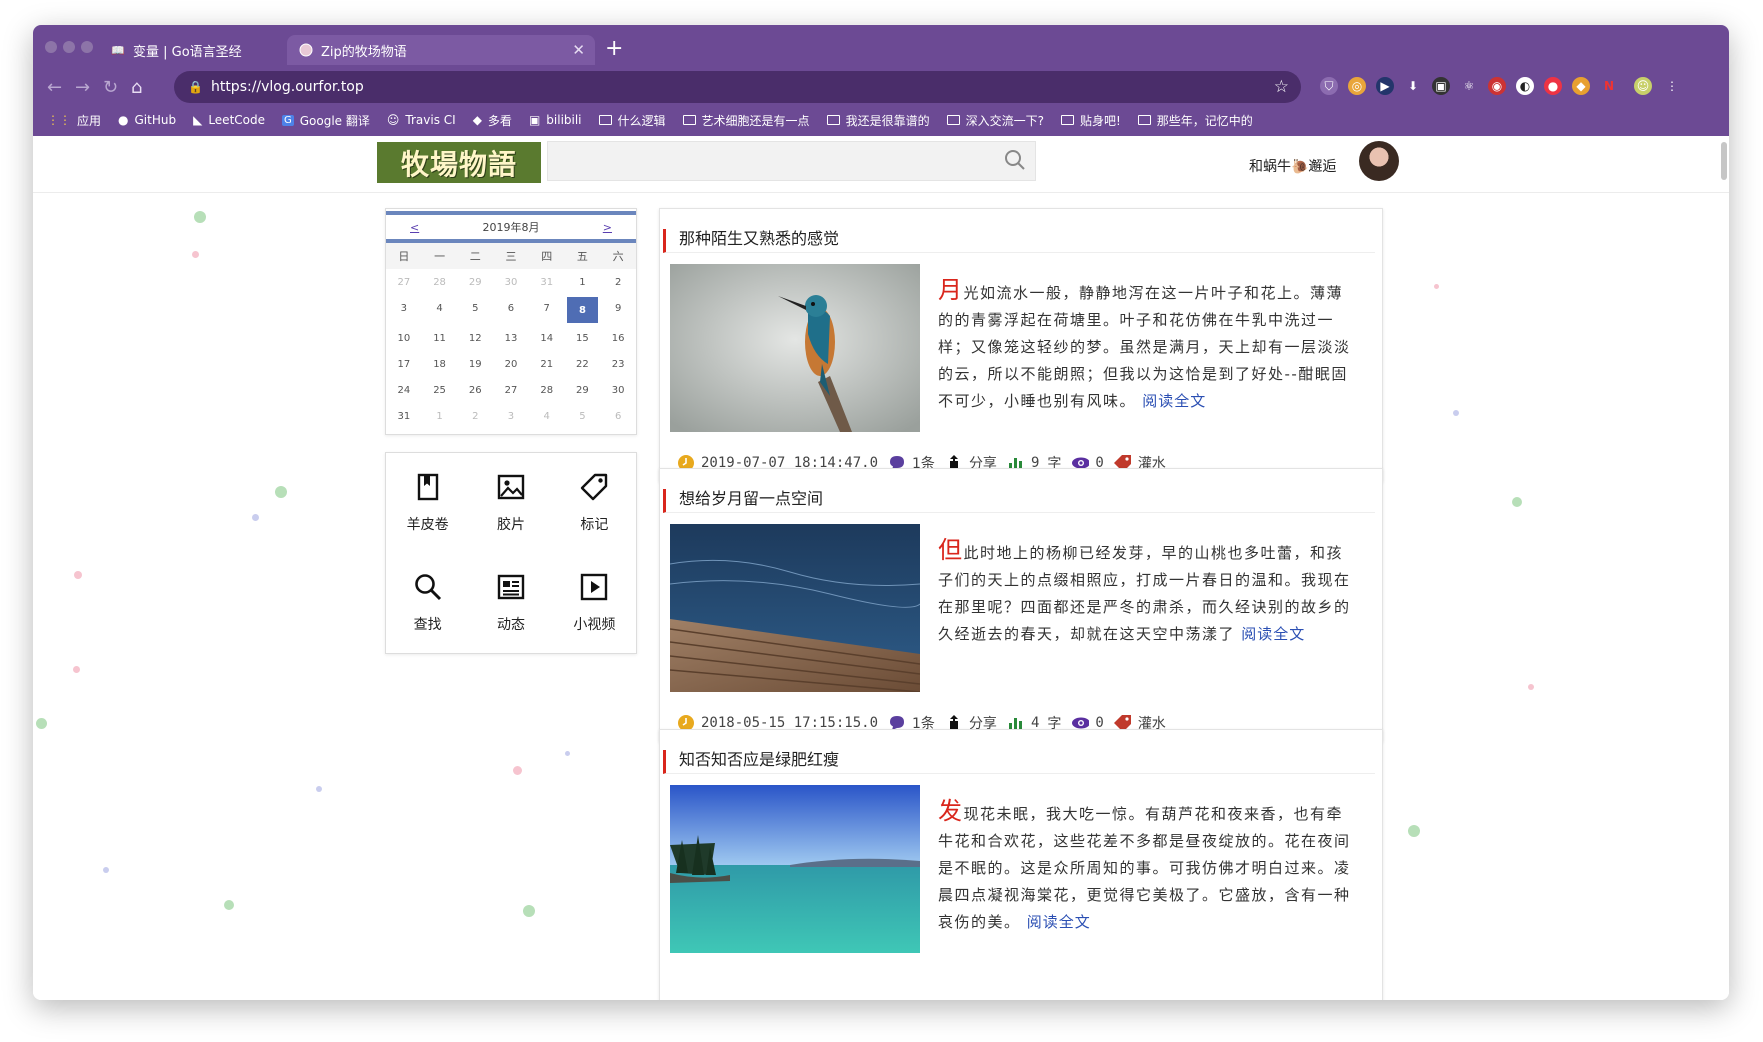 The image size is (1763, 1042). I want to click on calendar-day: 23, so click(618, 364).